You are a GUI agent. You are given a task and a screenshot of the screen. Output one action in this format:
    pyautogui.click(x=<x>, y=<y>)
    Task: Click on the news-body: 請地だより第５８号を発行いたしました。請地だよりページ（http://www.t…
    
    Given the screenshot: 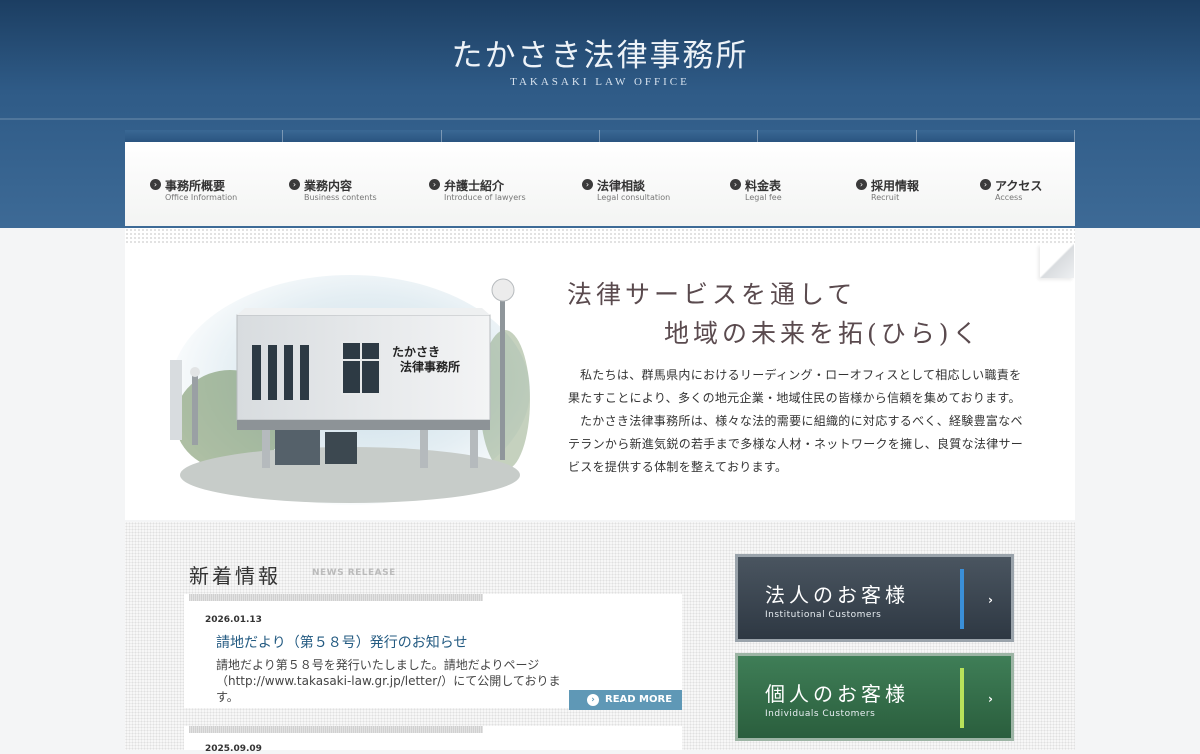 What is the action you would take?
    pyautogui.click(x=388, y=681)
    